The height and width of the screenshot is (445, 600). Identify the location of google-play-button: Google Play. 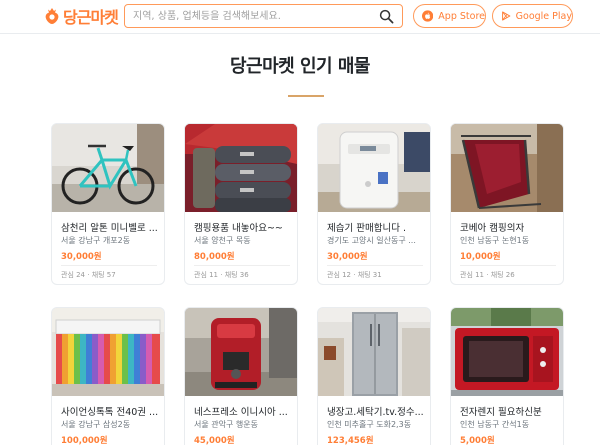
(532, 16).